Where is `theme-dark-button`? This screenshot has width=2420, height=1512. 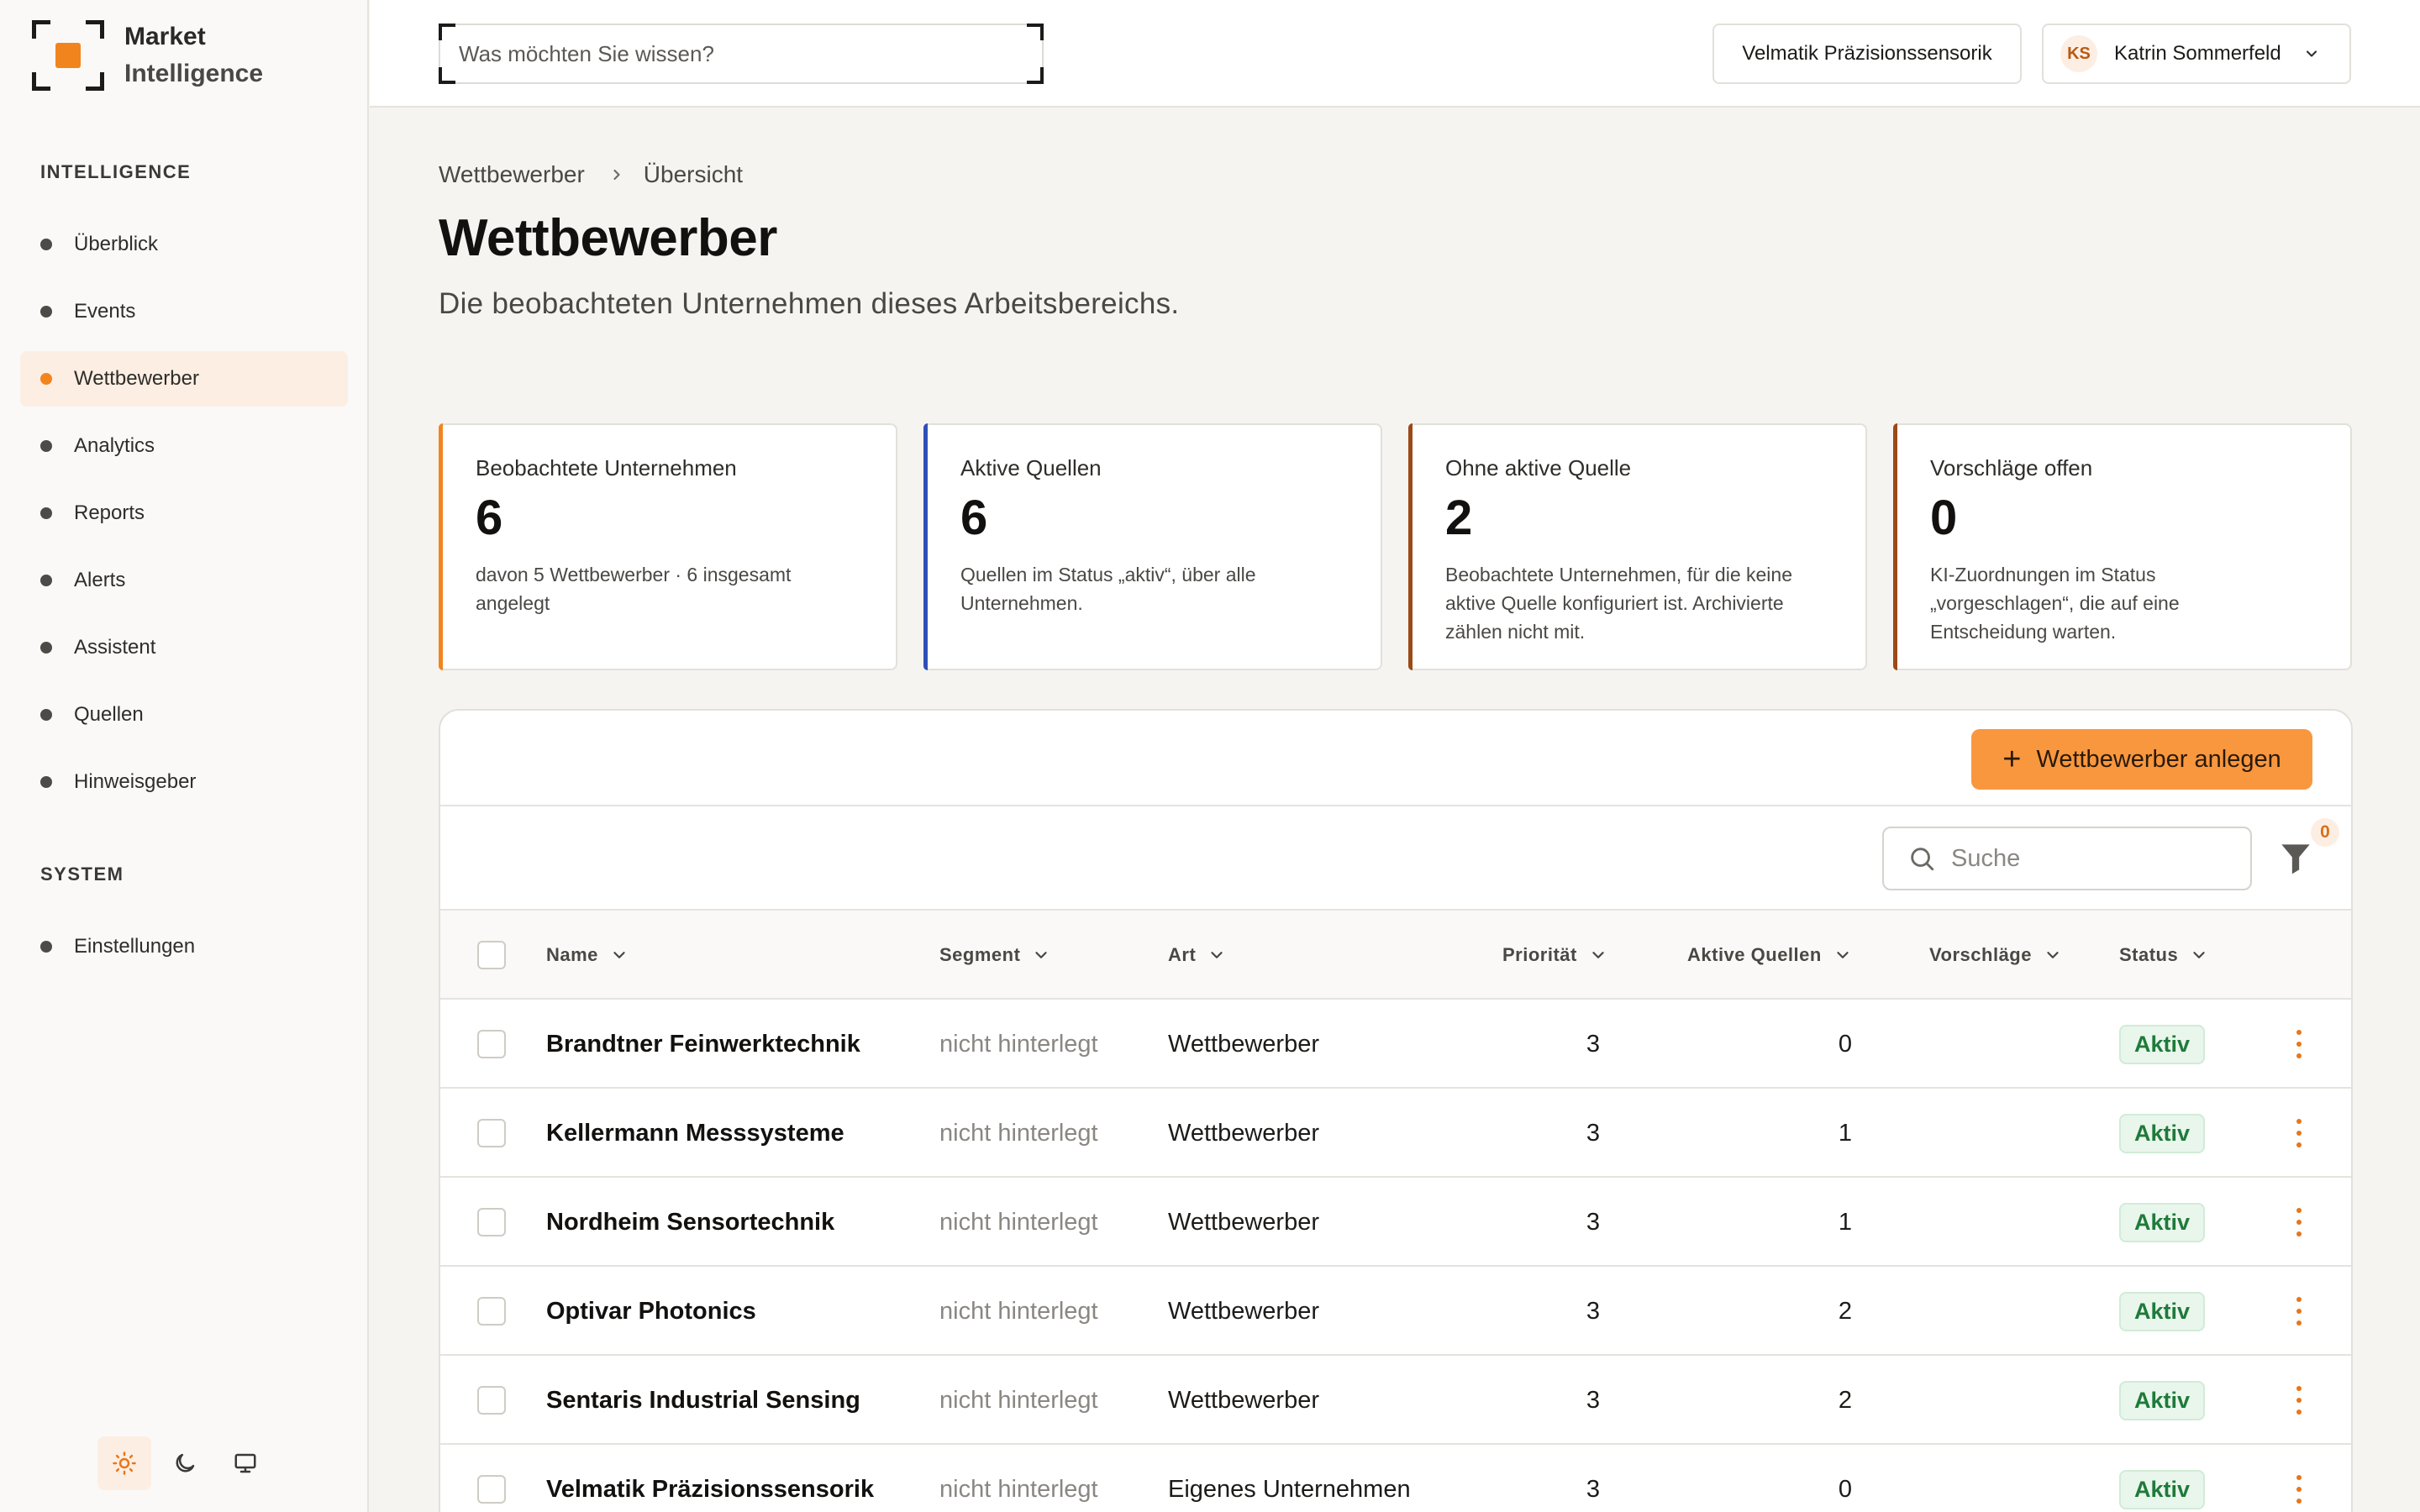 theme-dark-button is located at coordinates (185, 1463).